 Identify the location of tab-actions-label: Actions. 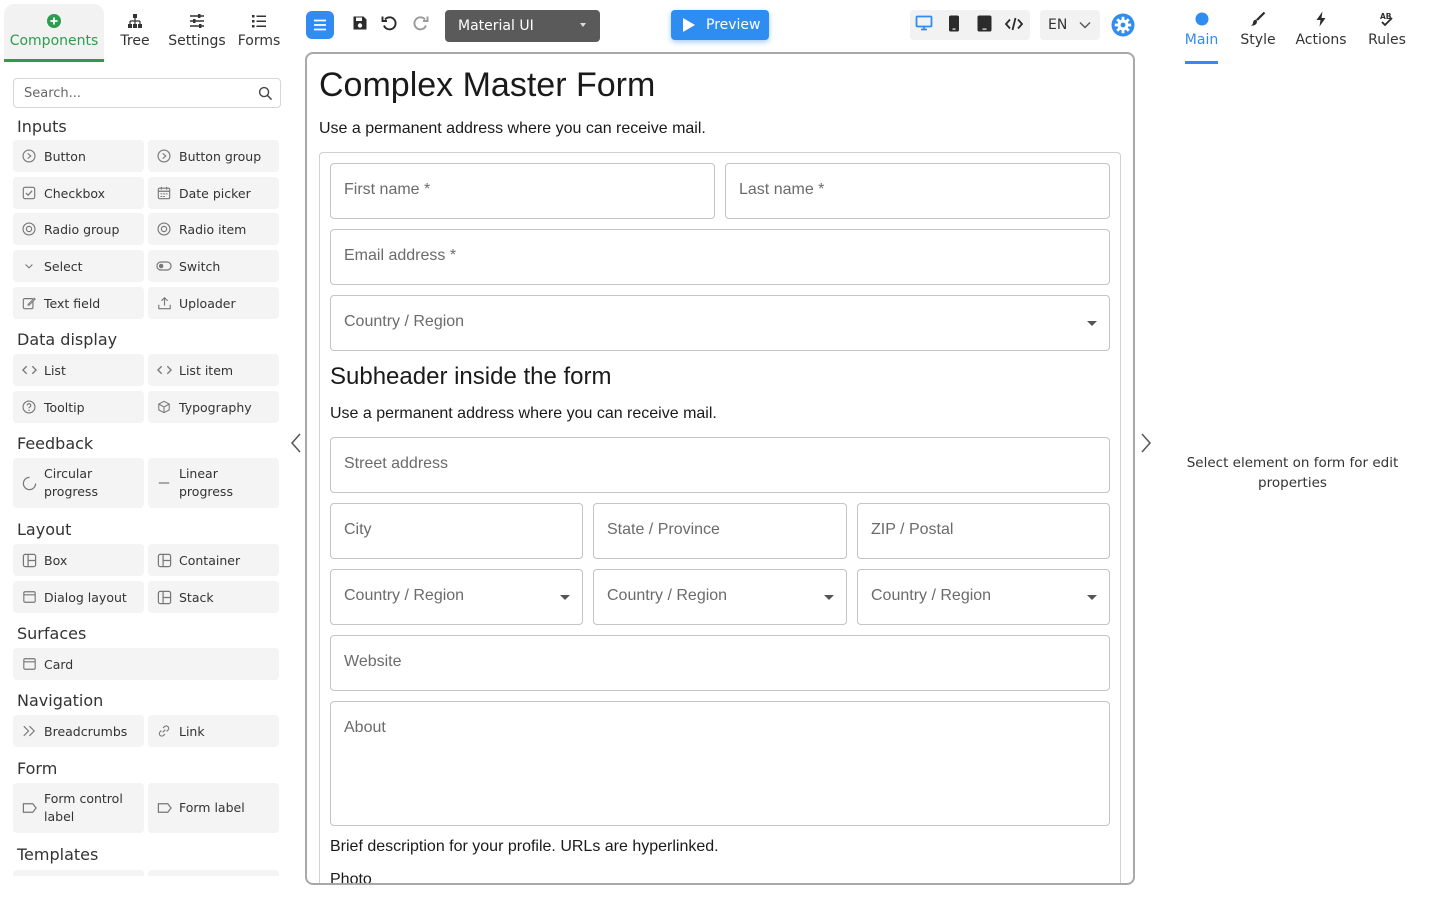
(1321, 40).